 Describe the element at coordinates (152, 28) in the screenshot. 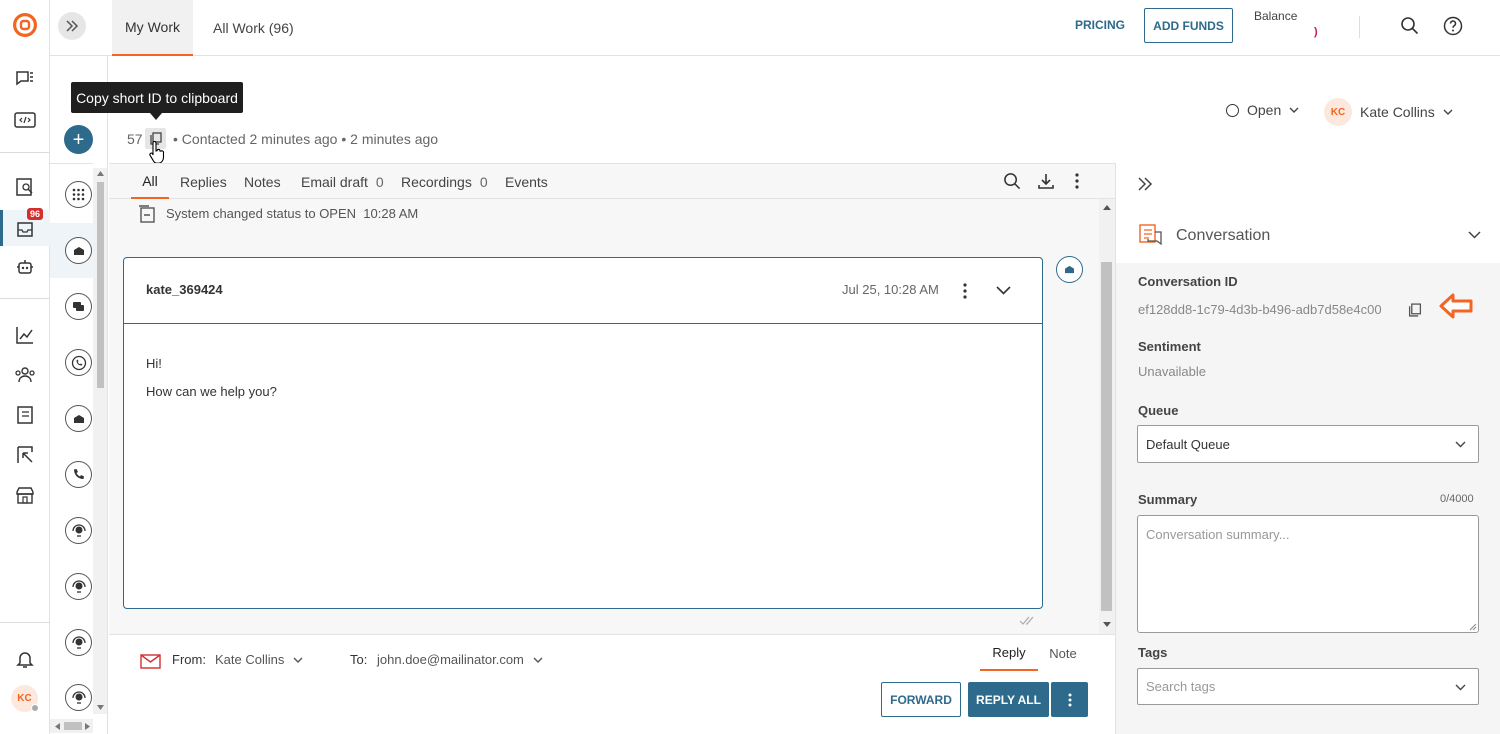

I see `tab-my-work: My Work` at that location.